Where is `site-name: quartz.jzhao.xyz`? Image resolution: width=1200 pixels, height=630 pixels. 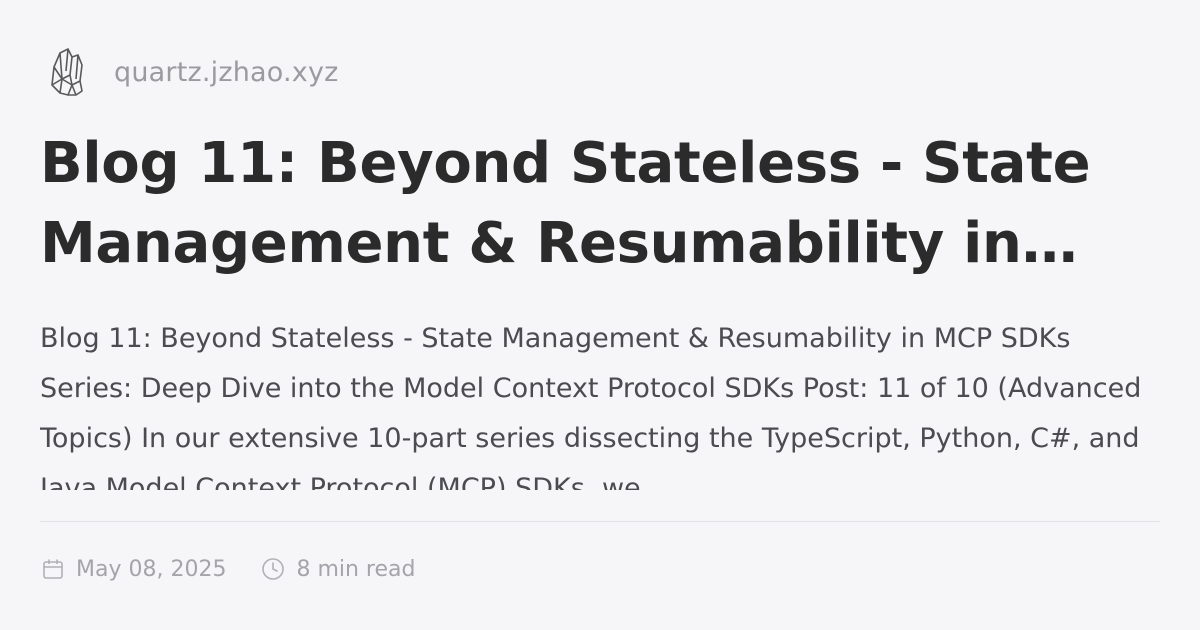
site-name: quartz.jzhao.xyz is located at coordinates (226, 72).